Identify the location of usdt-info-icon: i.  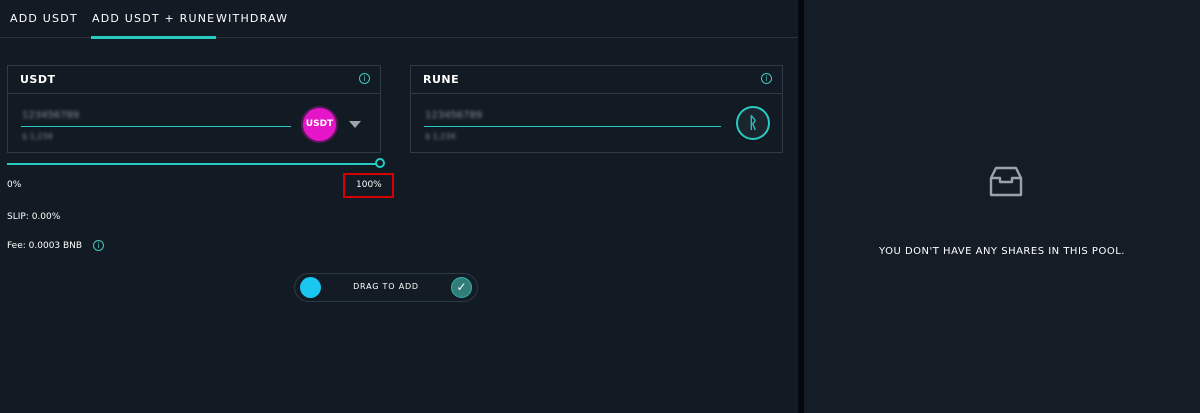
(364, 78).